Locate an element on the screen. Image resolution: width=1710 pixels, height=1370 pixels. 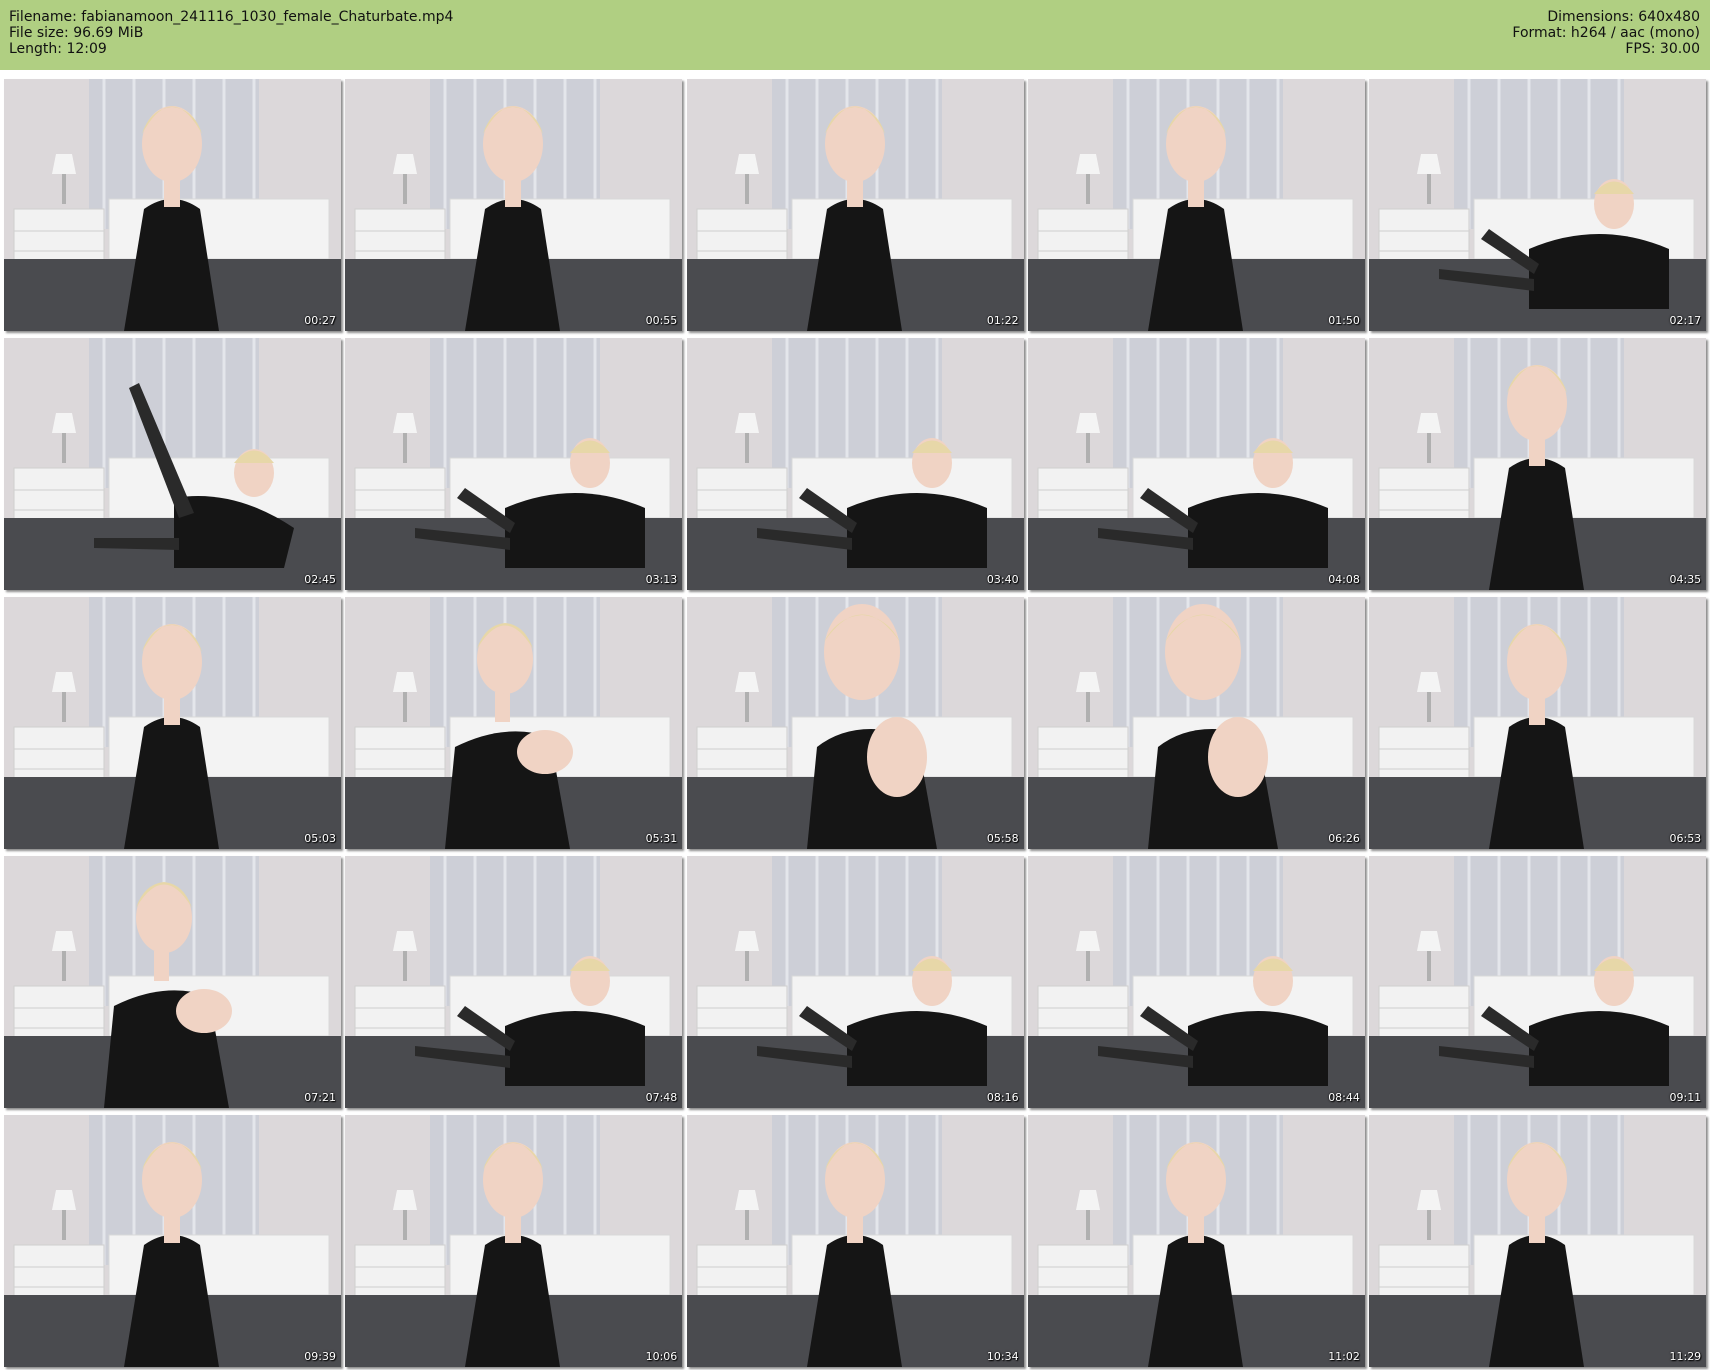
frame-timestamp: 00:27 is located at coordinates (320, 320).